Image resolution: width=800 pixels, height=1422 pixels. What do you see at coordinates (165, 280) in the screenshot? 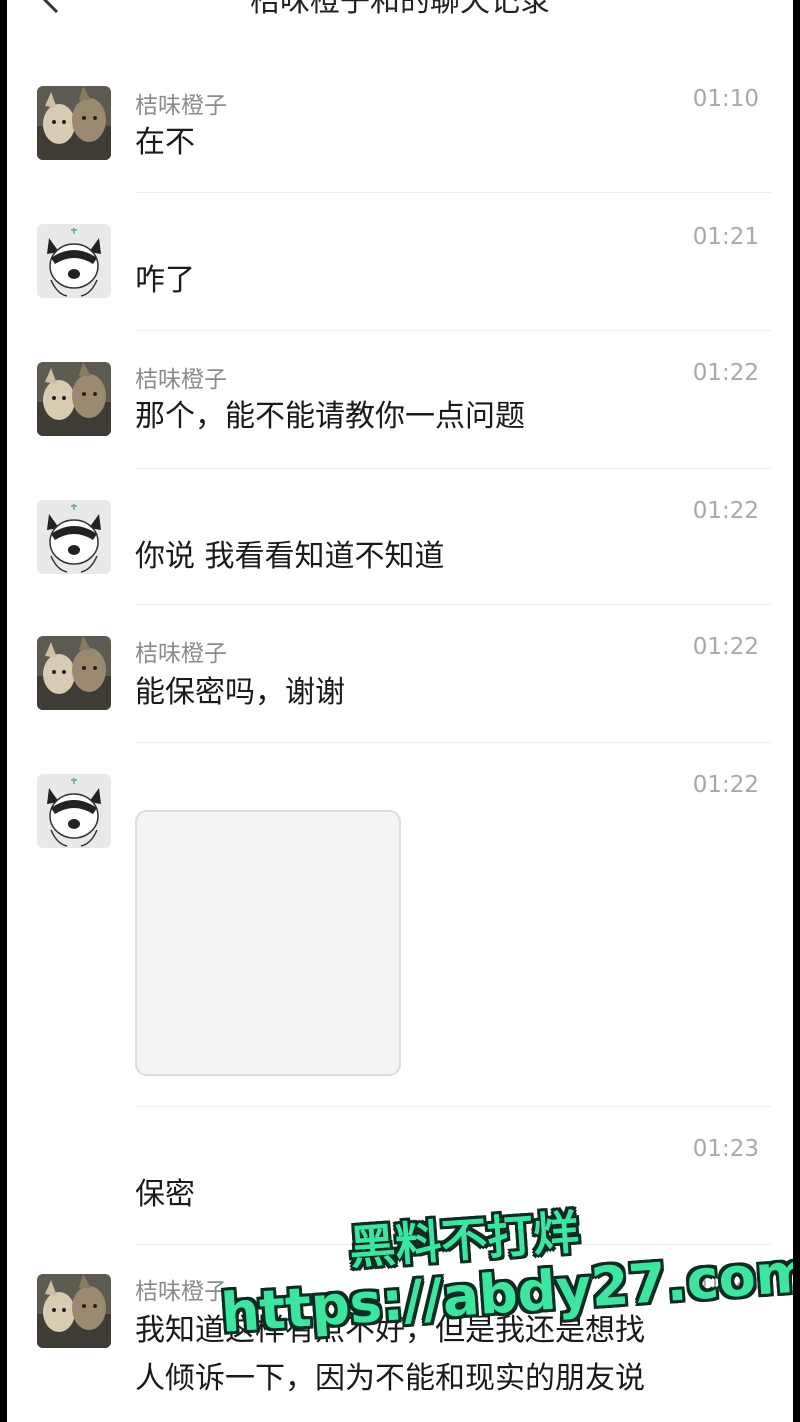
I see `message-text: 咋了` at bounding box center [165, 280].